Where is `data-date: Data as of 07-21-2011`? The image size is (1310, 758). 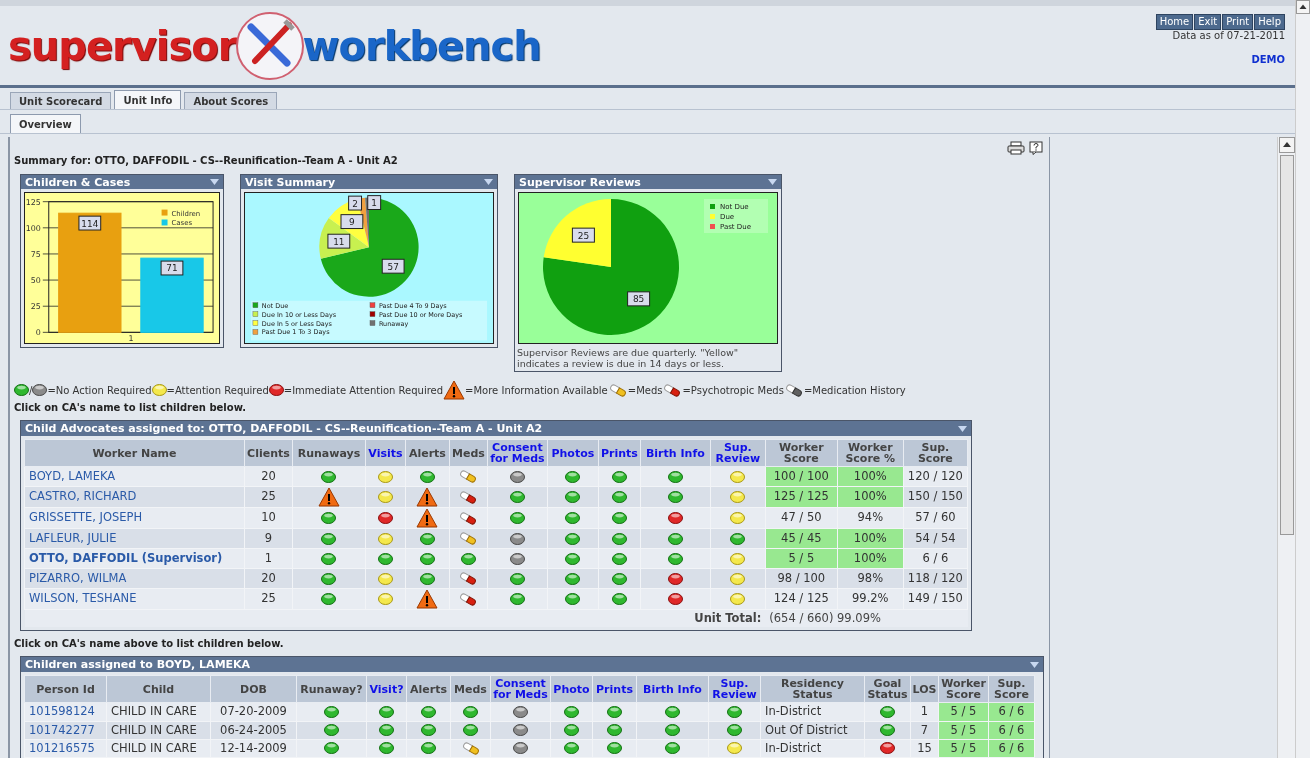
data-date: Data as of 07-21-2011 is located at coordinates (1228, 36).